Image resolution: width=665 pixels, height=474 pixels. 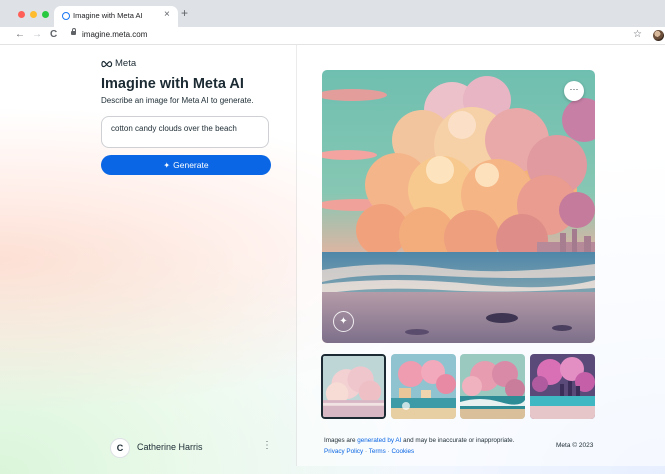 What do you see at coordinates (107, 63) in the screenshot?
I see `meta-infinity-icon` at bounding box center [107, 63].